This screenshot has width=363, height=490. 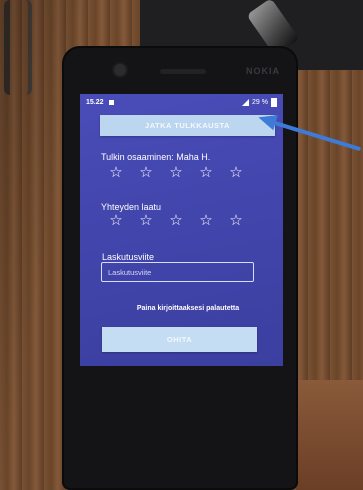 I want to click on status-time: 15.22, so click(x=95, y=102).